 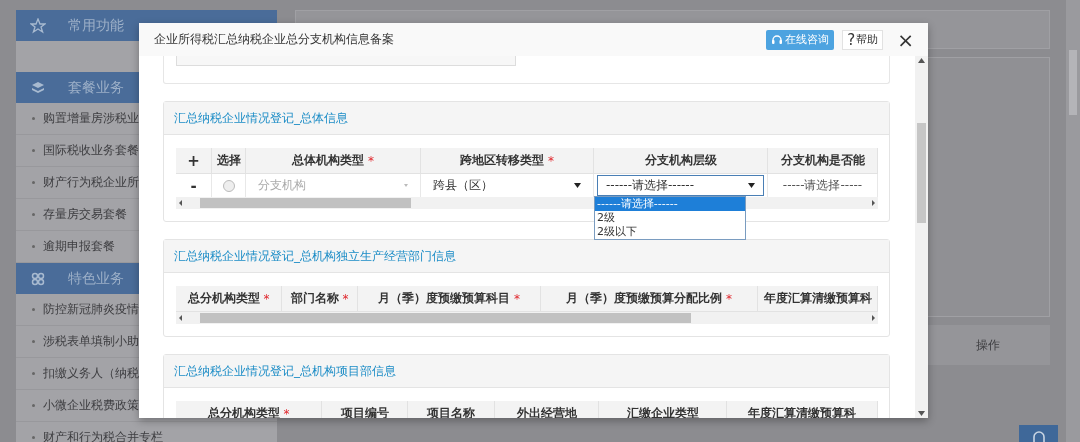 What do you see at coordinates (680, 160) in the screenshot?
I see `column-header: 分支机构层级` at bounding box center [680, 160].